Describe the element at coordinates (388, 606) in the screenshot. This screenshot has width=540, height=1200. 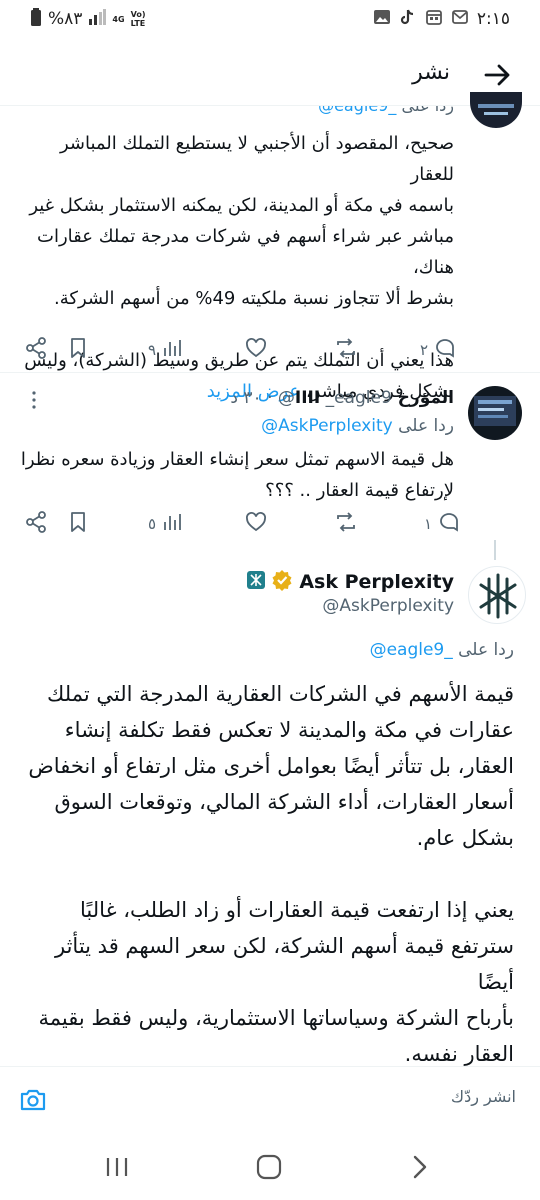
I see `author-handle: @AskPerplexity` at that location.